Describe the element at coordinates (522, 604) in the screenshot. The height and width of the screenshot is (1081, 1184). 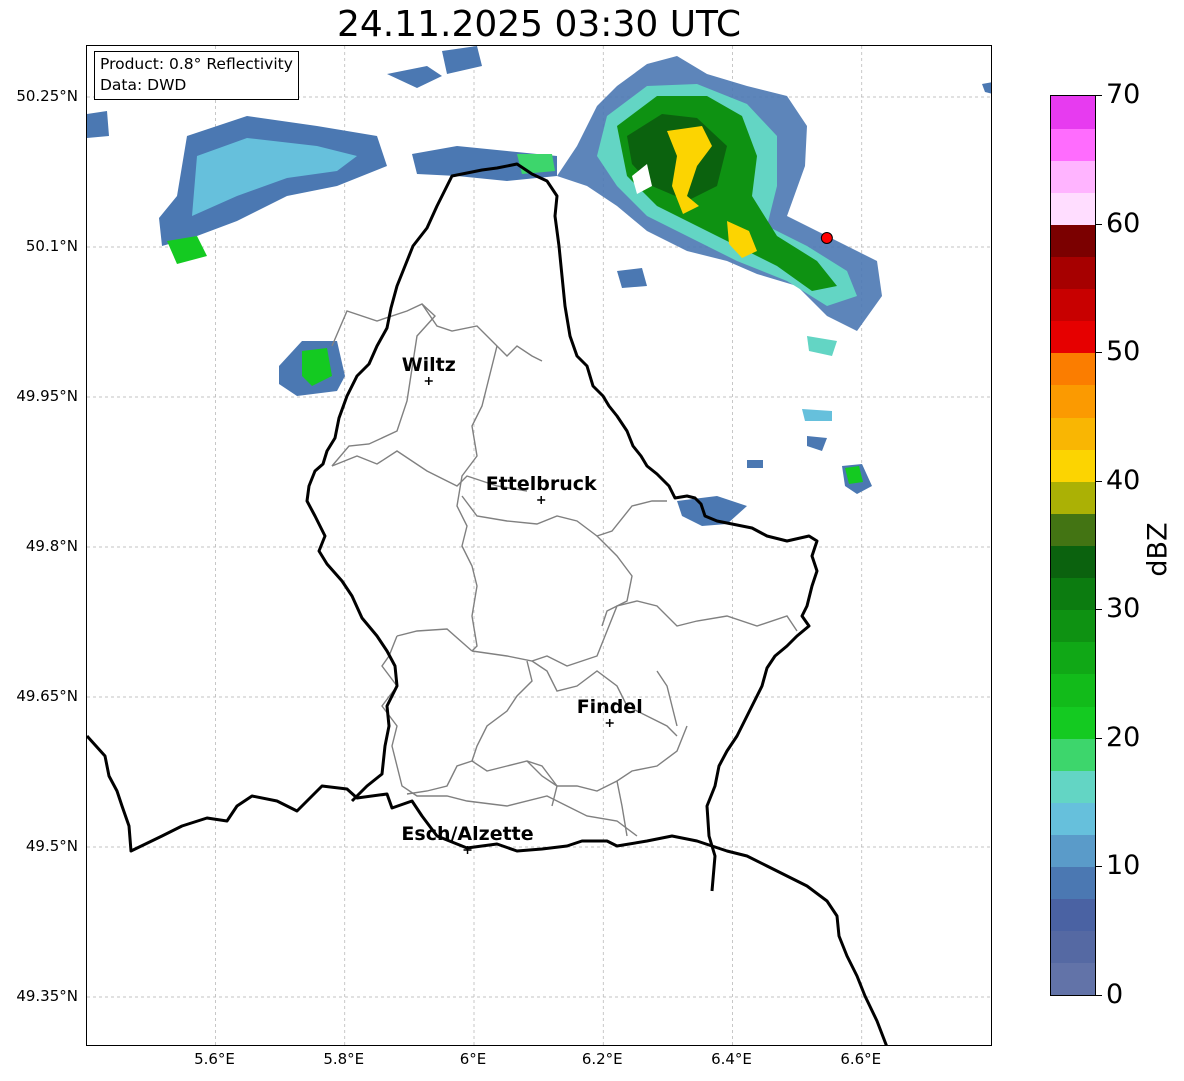
I see `city-markers: Wiltz Ettelbruck Findel Esch/Alzette` at that location.